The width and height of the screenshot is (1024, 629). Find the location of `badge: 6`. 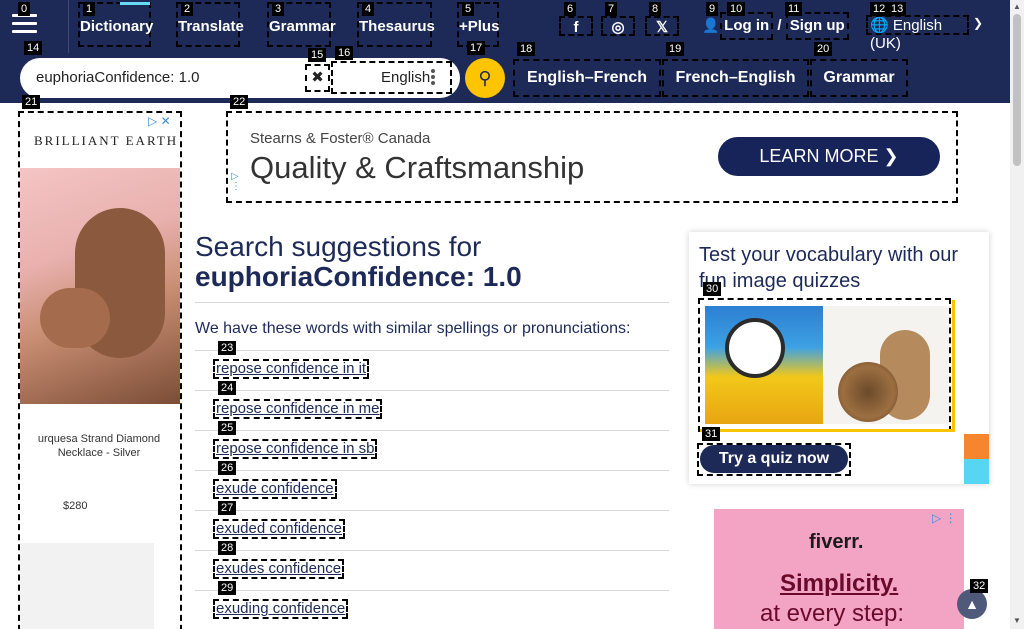

badge: 6 is located at coordinates (570, 9).